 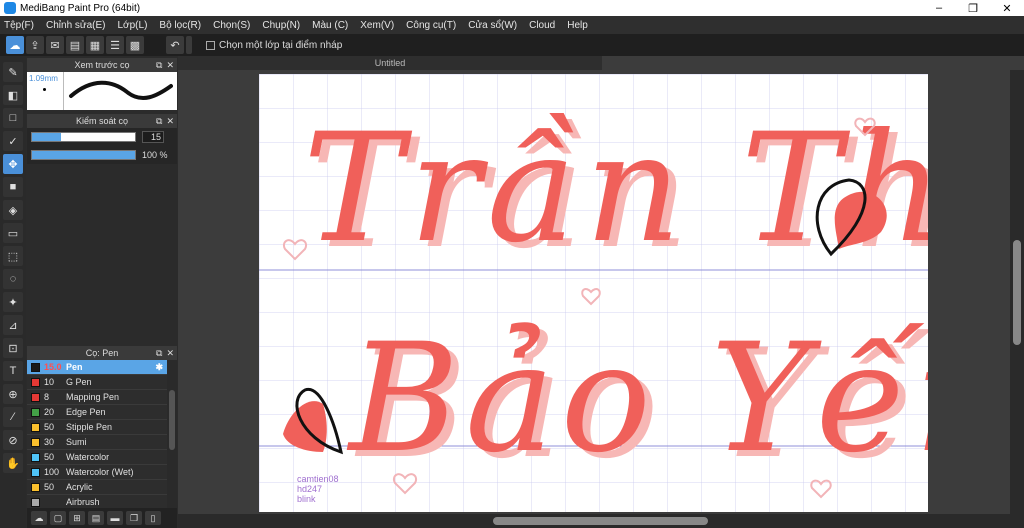 I want to click on bucket-tool-icon: ◈, so click(x=13, y=210).